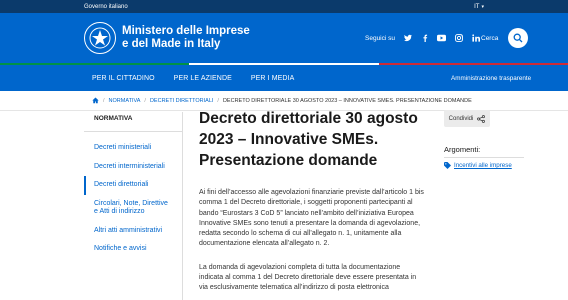  What do you see at coordinates (491, 78) in the screenshot?
I see `nav-amministrazione-trasparente: Amministrazione trasparente` at bounding box center [491, 78].